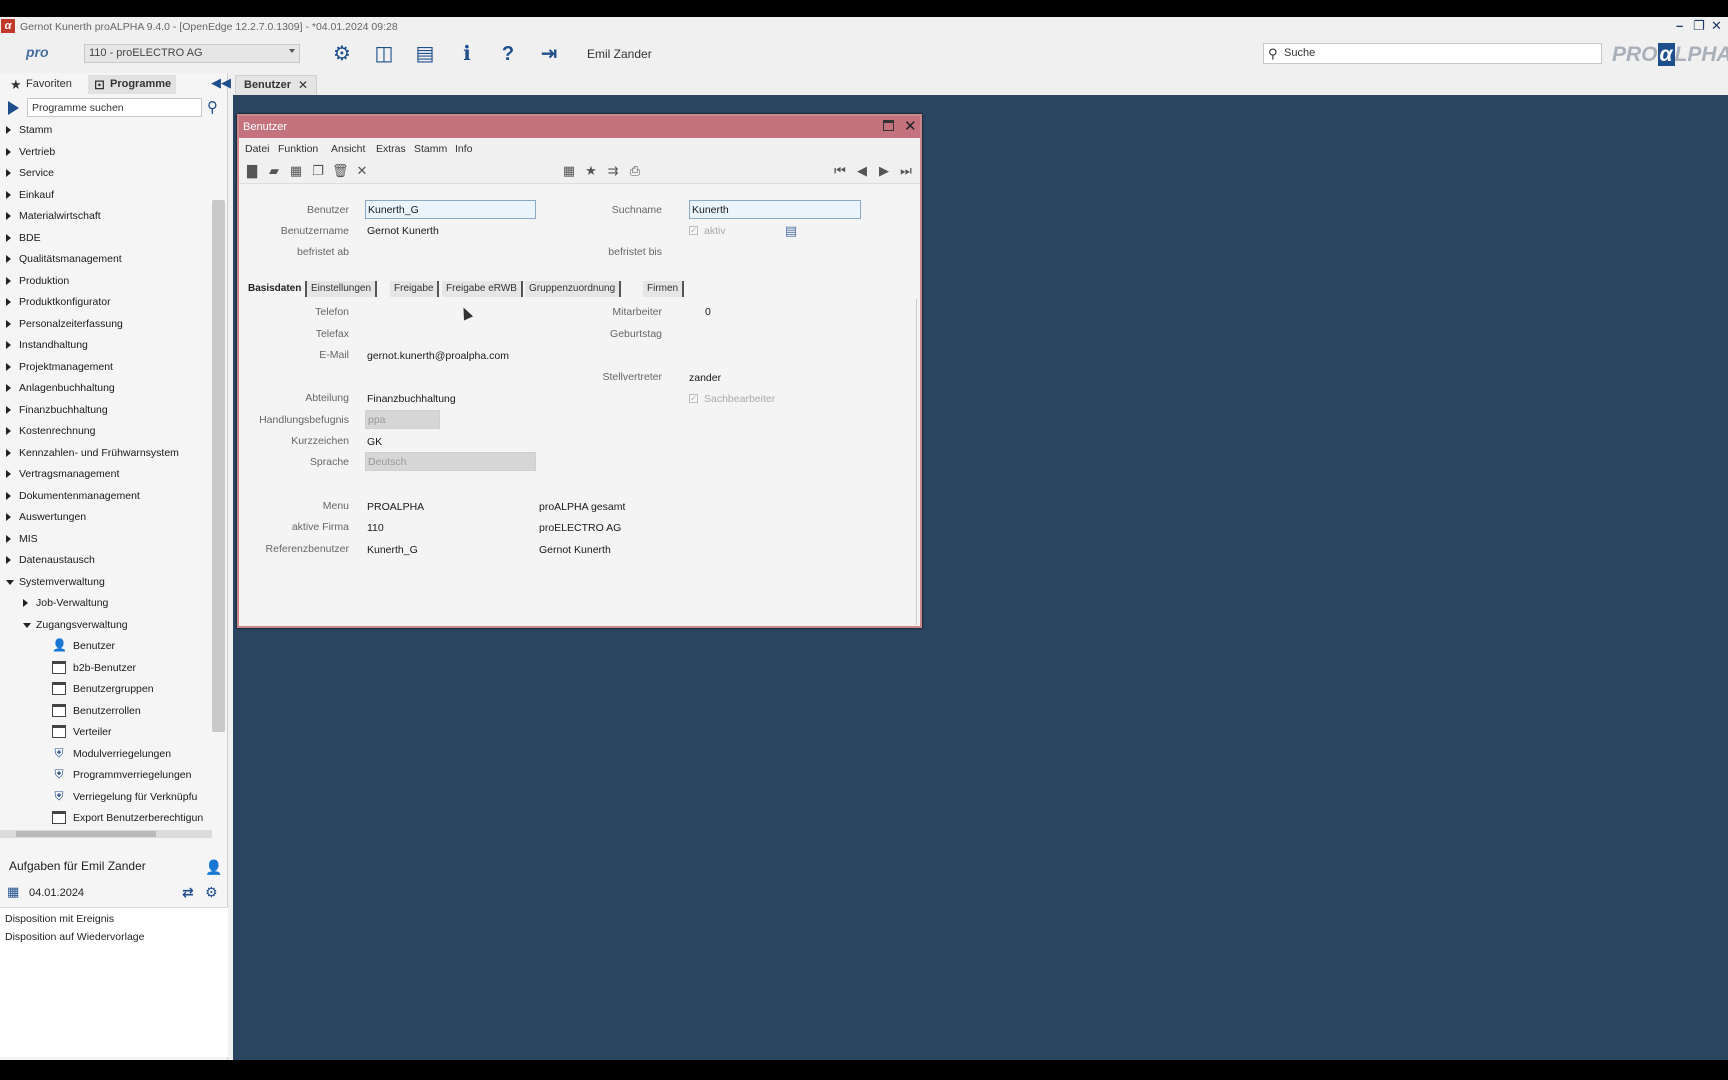  Describe the element at coordinates (106, 798) in the screenshot. I see `tree-item: ⛨ Verriegelung für Verknüpfu` at that location.